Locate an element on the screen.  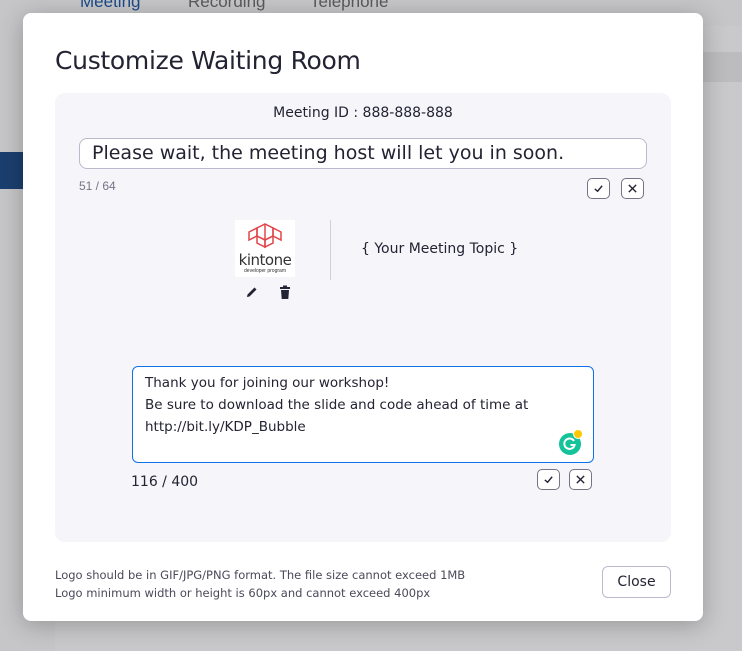
pencil-icon is located at coordinates (252, 292).